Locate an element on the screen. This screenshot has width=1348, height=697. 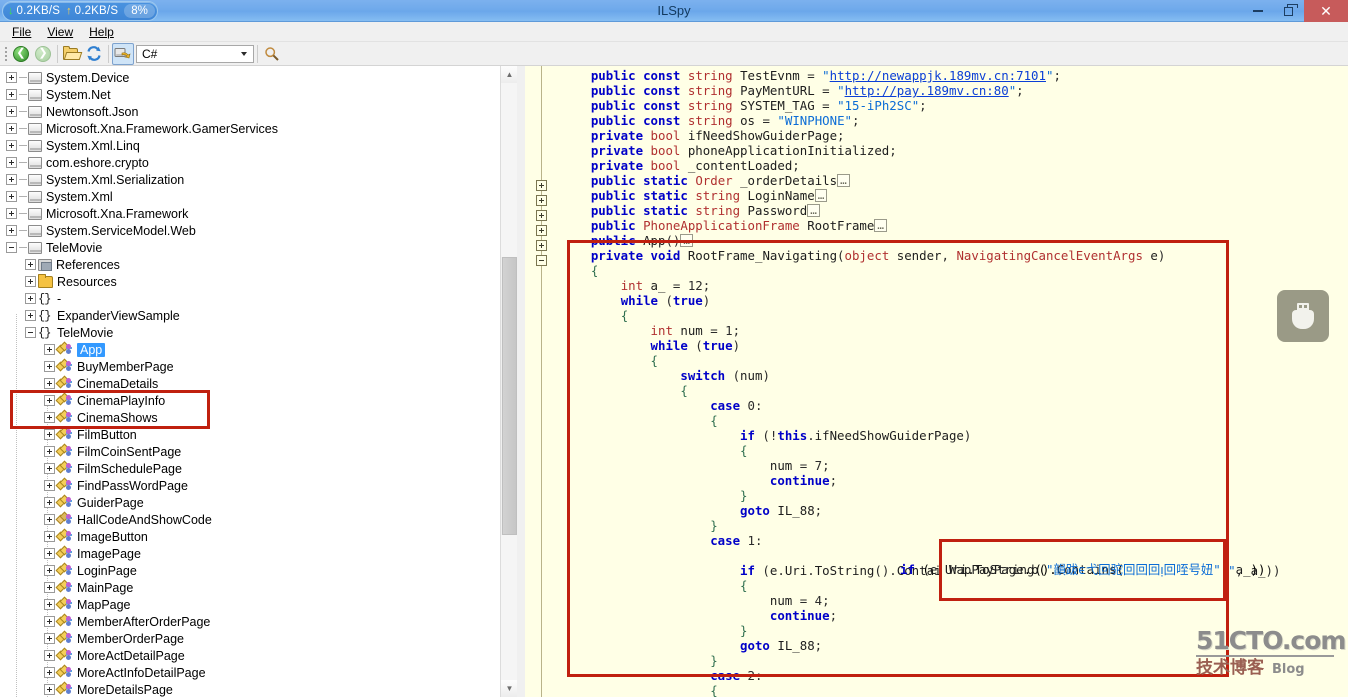
tree-item-cinemaplayinfo: CinemaPlayInfo is located at coordinates (250, 400).